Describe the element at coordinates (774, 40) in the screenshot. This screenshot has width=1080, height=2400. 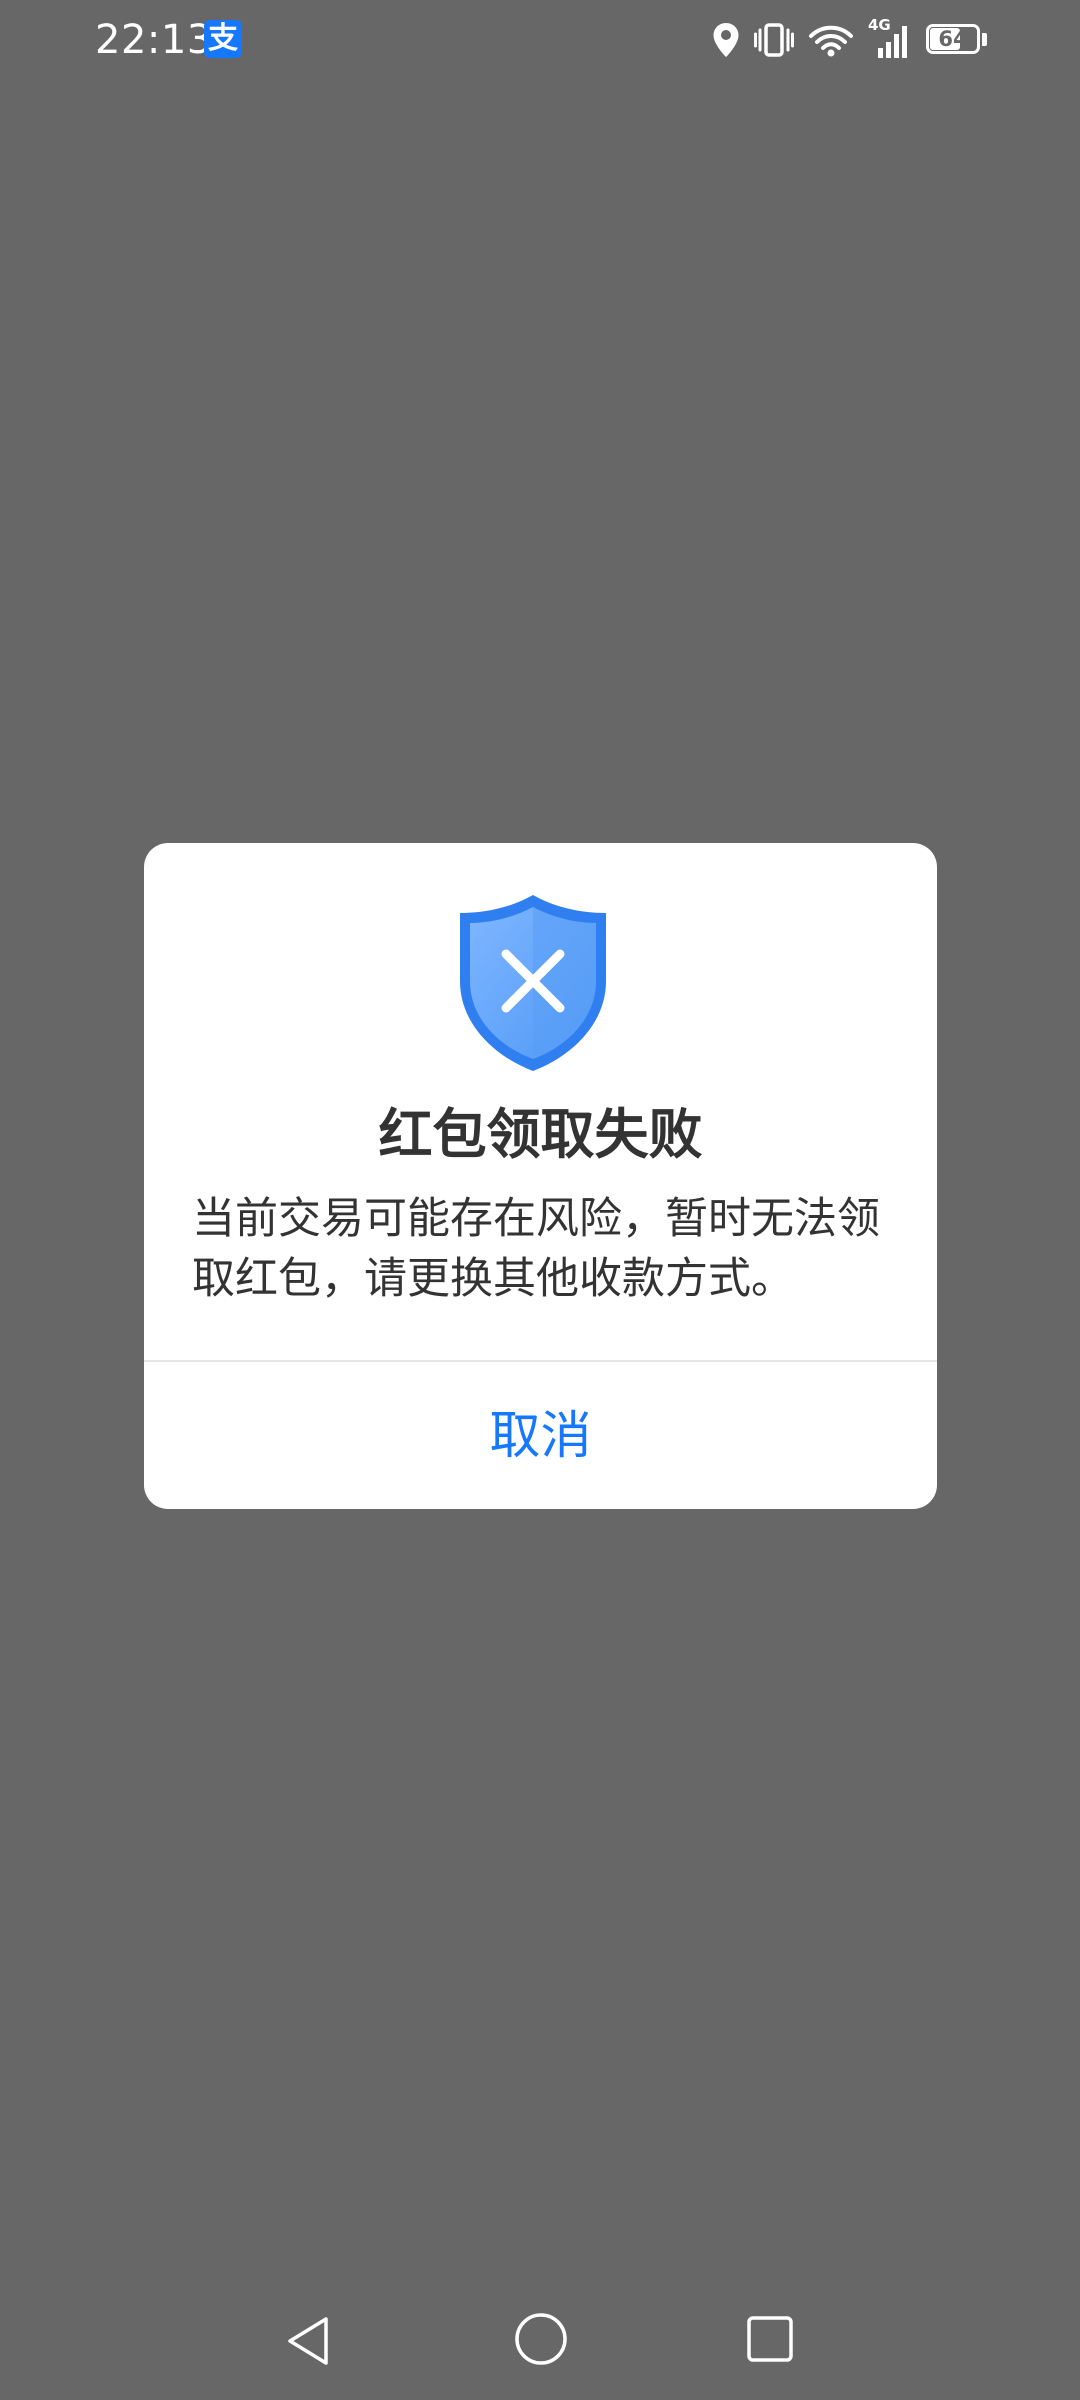
I see `vibrate-icon` at that location.